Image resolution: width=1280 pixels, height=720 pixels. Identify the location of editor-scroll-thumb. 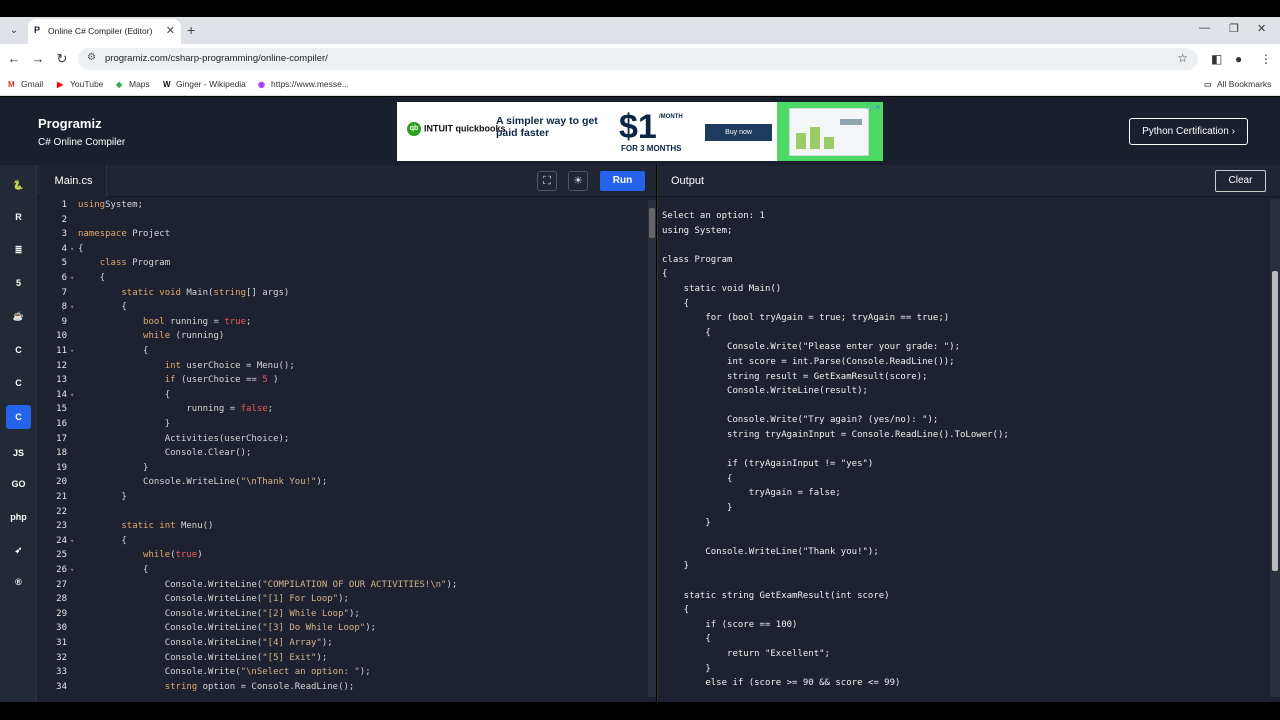
(652, 223).